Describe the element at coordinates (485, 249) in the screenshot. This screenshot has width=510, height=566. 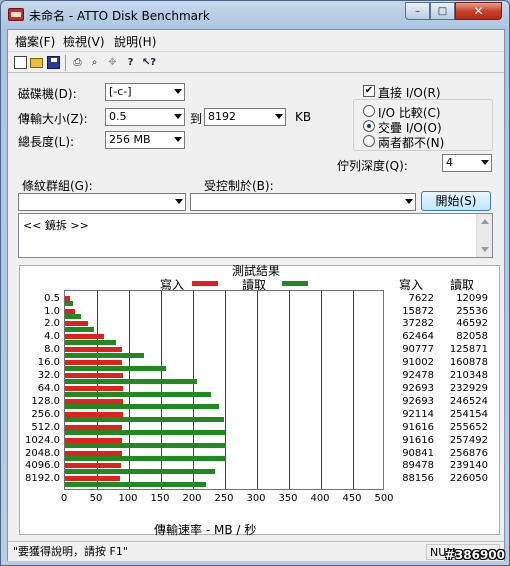
I see `scroll-down-icon` at that location.